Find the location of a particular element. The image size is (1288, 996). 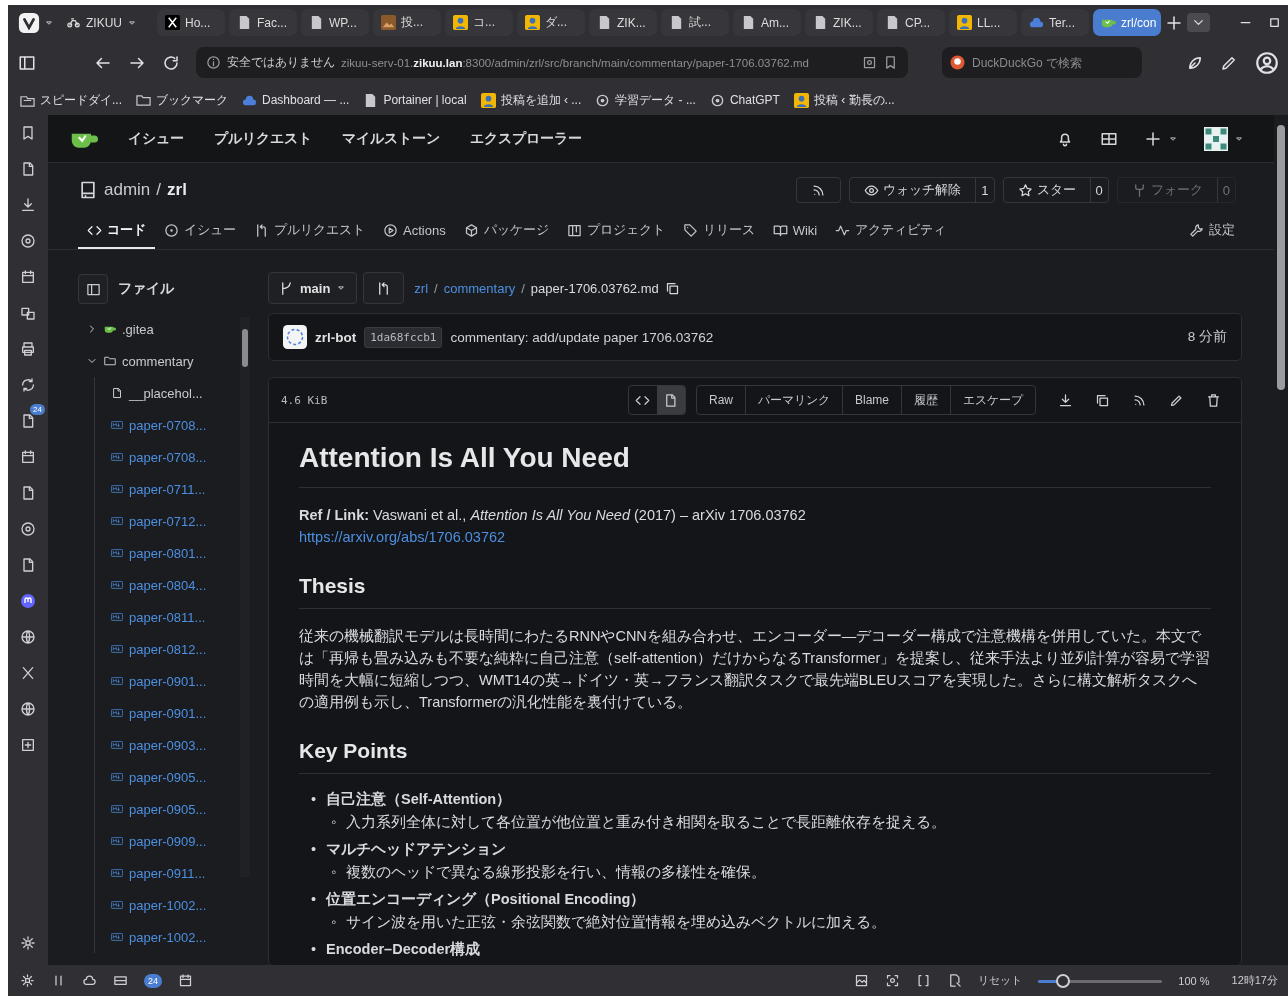

path-link: commentary is located at coordinates (479, 288).